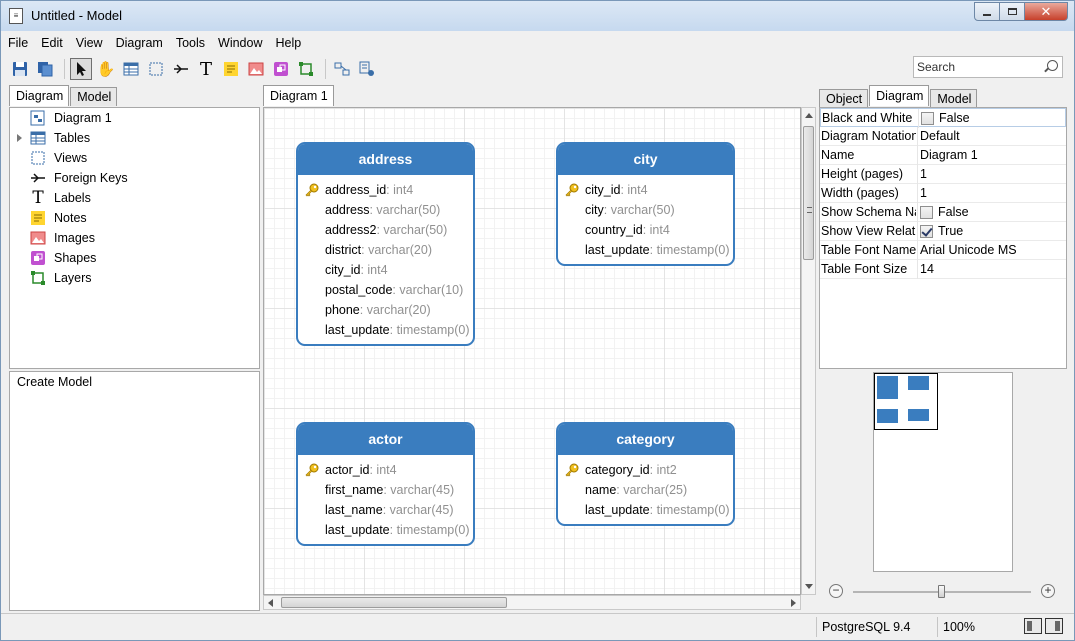 The height and width of the screenshot is (641, 1075). What do you see at coordinates (988, 67) in the screenshot?
I see `search-input: Search` at bounding box center [988, 67].